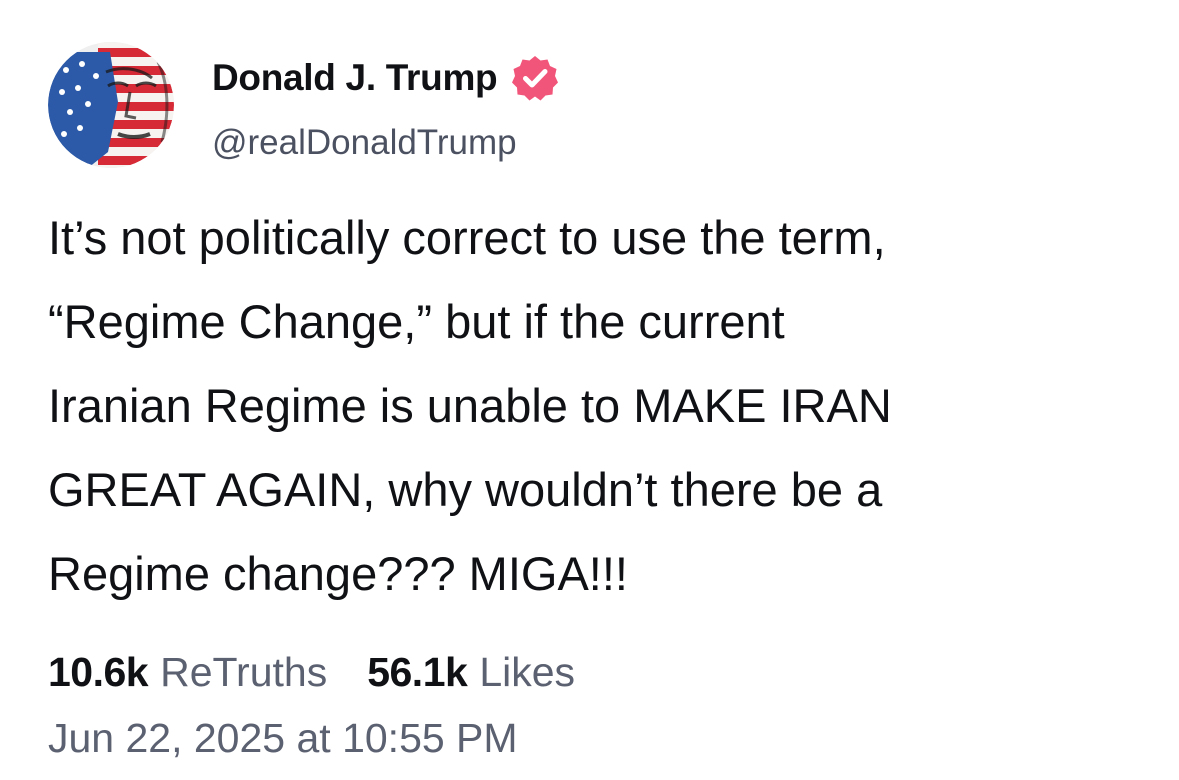  What do you see at coordinates (338, 573) in the screenshot?
I see `post-text-line: Regime change??? MIGA!!!` at bounding box center [338, 573].